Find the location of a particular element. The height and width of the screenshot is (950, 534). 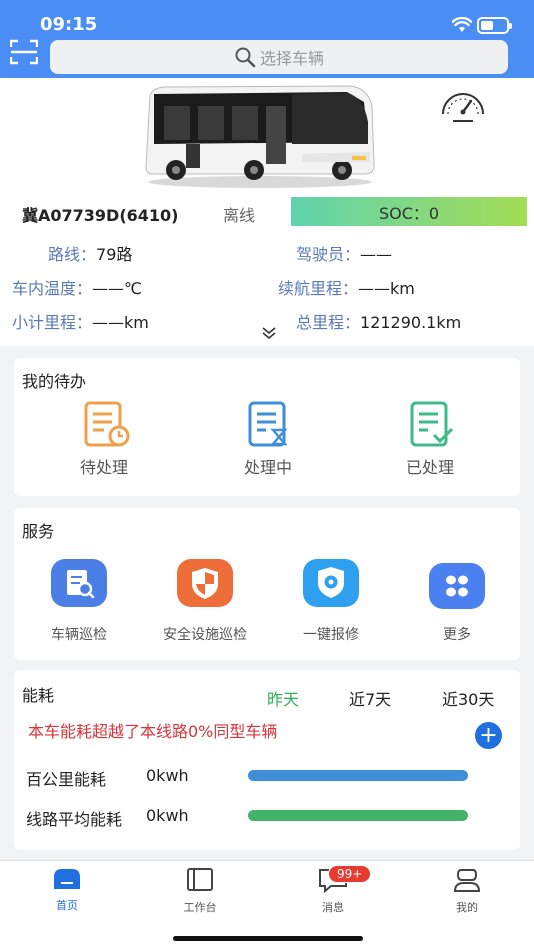

service-vehicle-inspection: 车辆巡检 is located at coordinates (79, 601).